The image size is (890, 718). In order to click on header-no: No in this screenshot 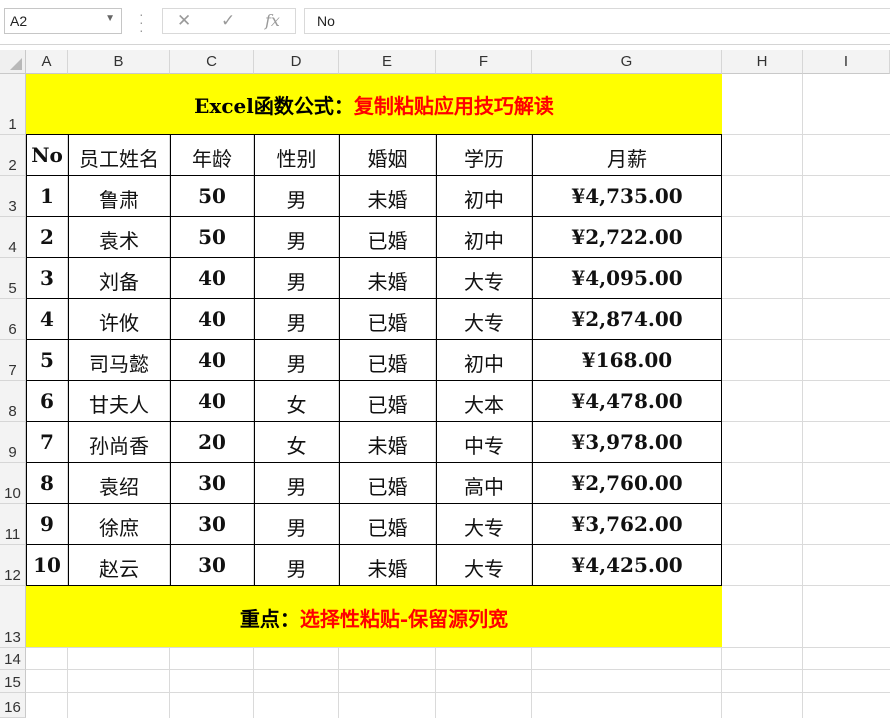, I will do `click(47, 155)`.